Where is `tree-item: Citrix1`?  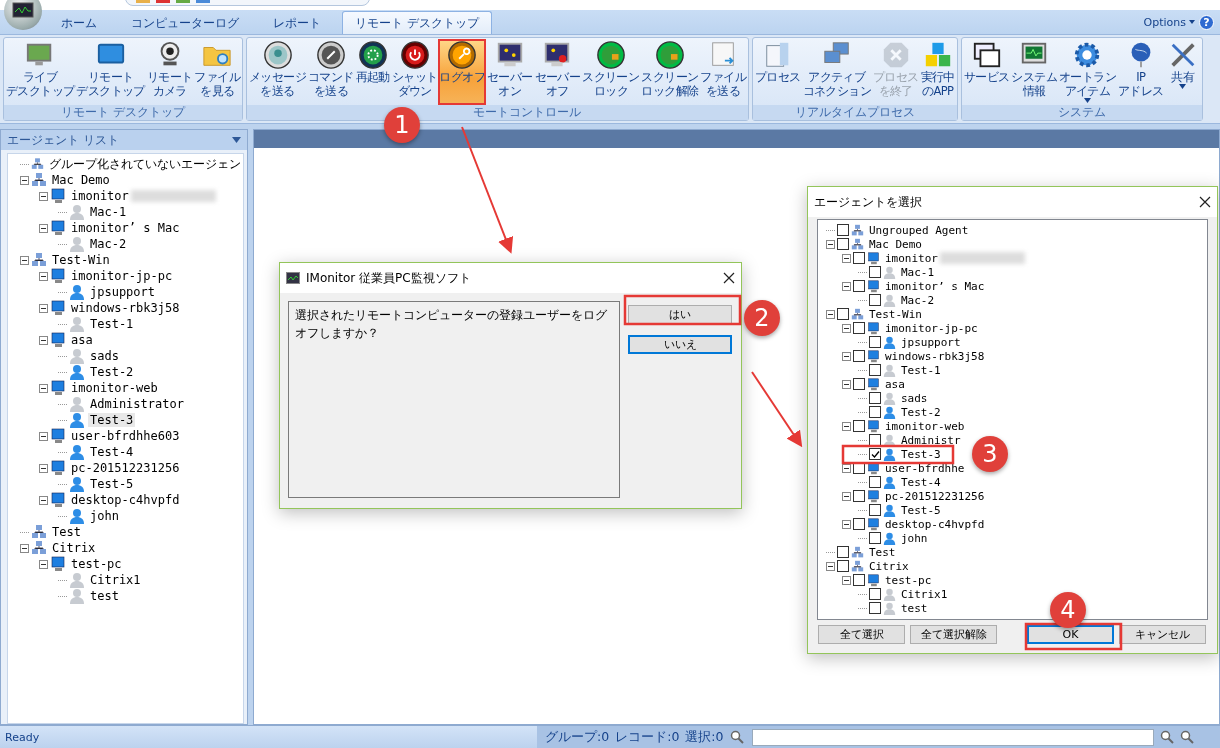 tree-item: Citrix1 is located at coordinates (924, 594).